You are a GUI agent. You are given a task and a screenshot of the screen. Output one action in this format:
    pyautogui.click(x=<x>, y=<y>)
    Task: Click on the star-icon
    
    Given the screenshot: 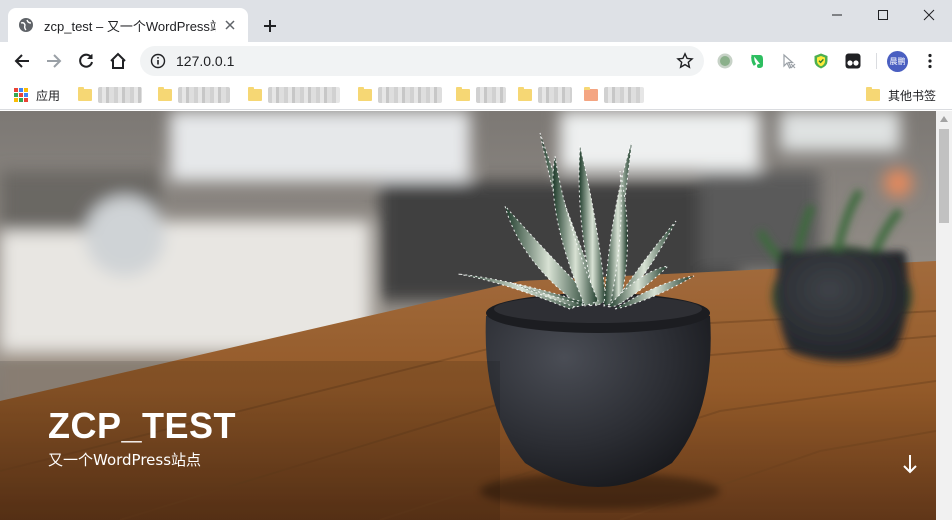 What is the action you would take?
    pyautogui.click(x=685, y=61)
    